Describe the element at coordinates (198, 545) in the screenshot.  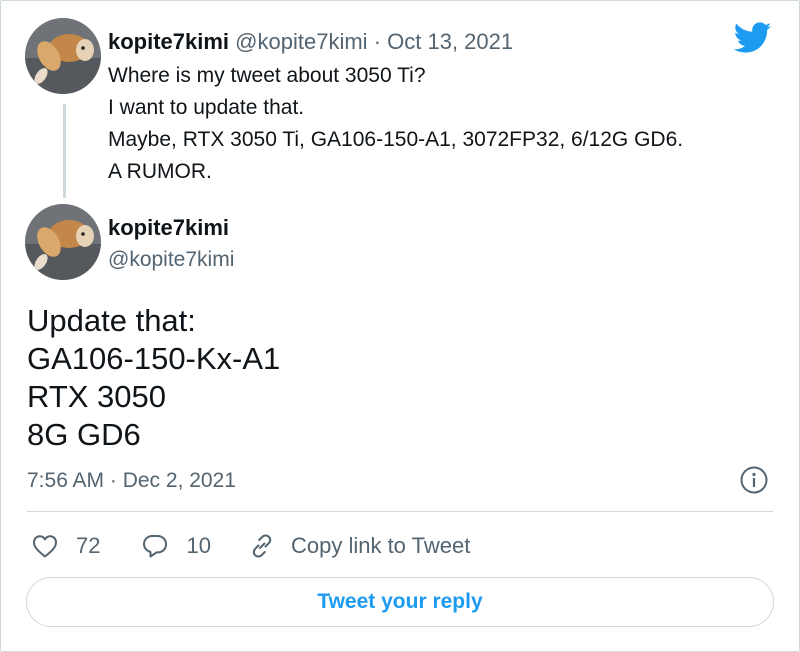
I see `reply-count: 10` at that location.